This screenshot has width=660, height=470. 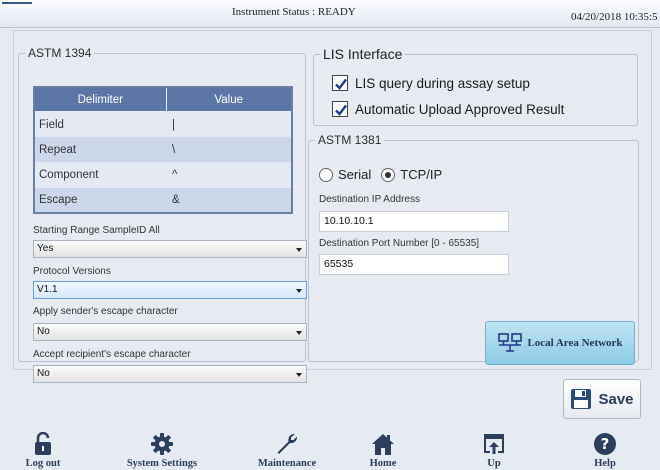 What do you see at coordinates (43, 373) in the screenshot?
I see `accept-escape-value: No` at bounding box center [43, 373].